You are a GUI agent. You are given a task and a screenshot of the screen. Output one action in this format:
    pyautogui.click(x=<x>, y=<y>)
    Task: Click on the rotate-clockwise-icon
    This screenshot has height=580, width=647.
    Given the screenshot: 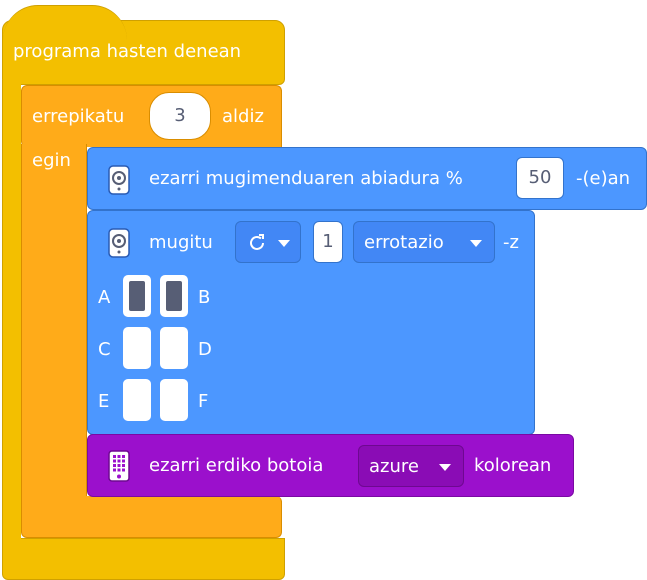 What is the action you would take?
    pyautogui.click(x=257, y=242)
    